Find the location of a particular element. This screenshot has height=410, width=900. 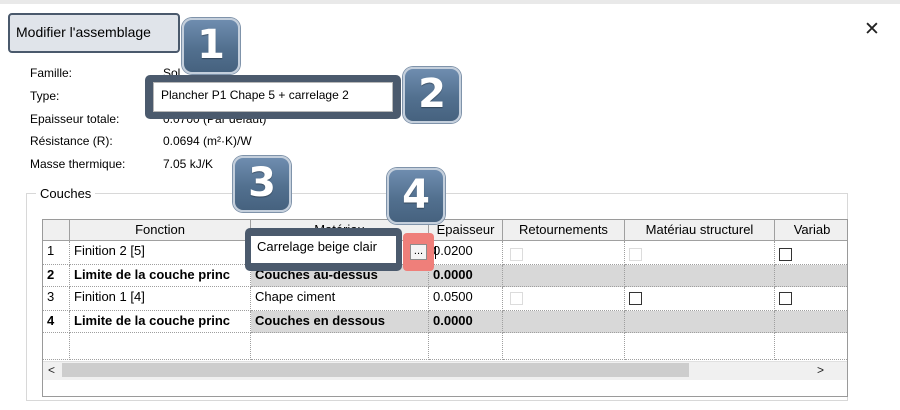

materiau-cell: Couches en dessous is located at coordinates (340, 322).